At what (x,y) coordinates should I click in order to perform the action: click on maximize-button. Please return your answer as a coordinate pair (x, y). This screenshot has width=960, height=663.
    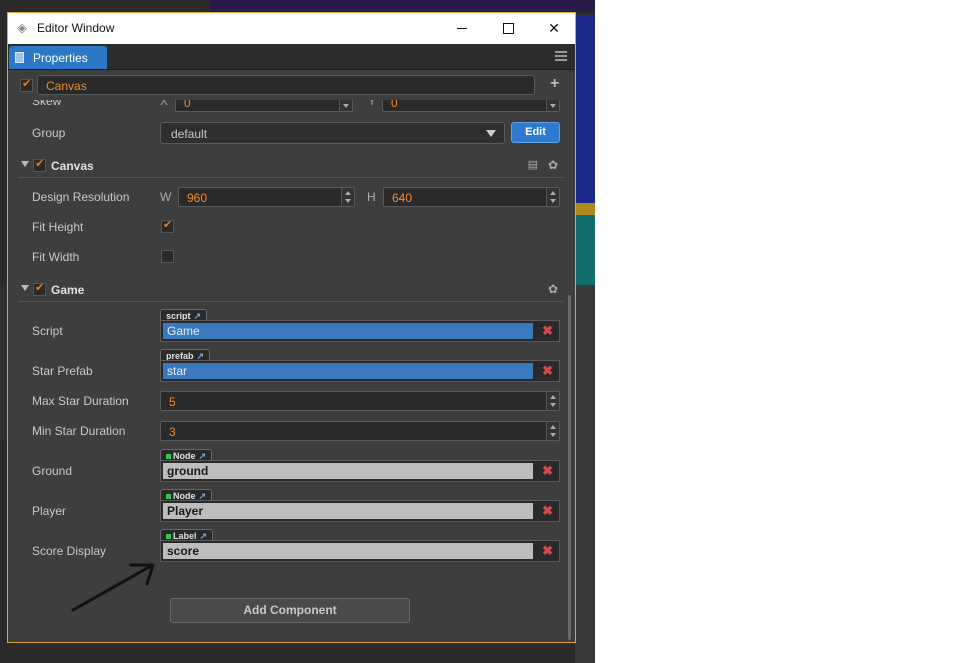
    Looking at the image, I should click on (508, 28).